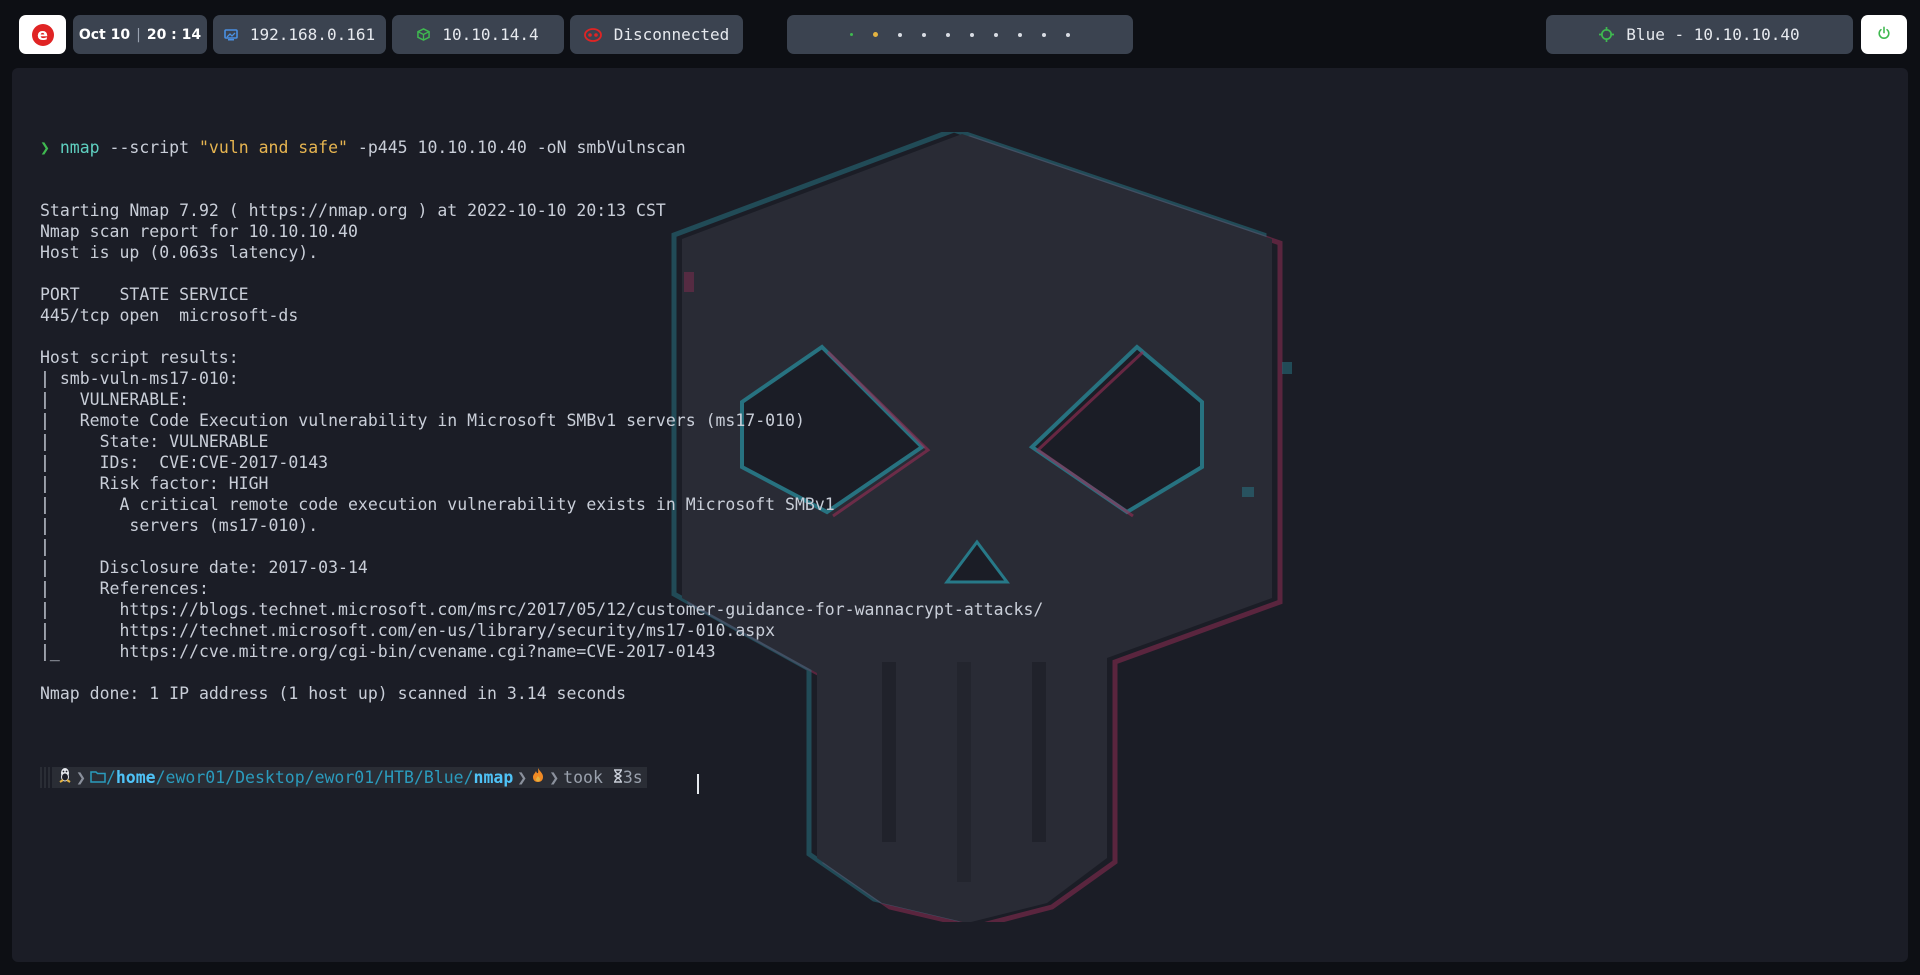 The image size is (1920, 975). I want to click on local-ip-label: 192.168.0.161, so click(312, 34).